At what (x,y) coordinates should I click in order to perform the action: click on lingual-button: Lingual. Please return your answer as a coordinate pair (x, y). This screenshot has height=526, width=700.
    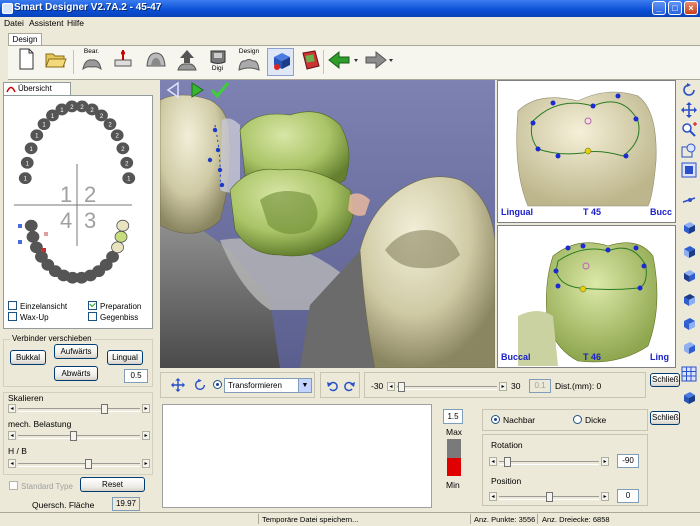
    Looking at the image, I should click on (125, 357).